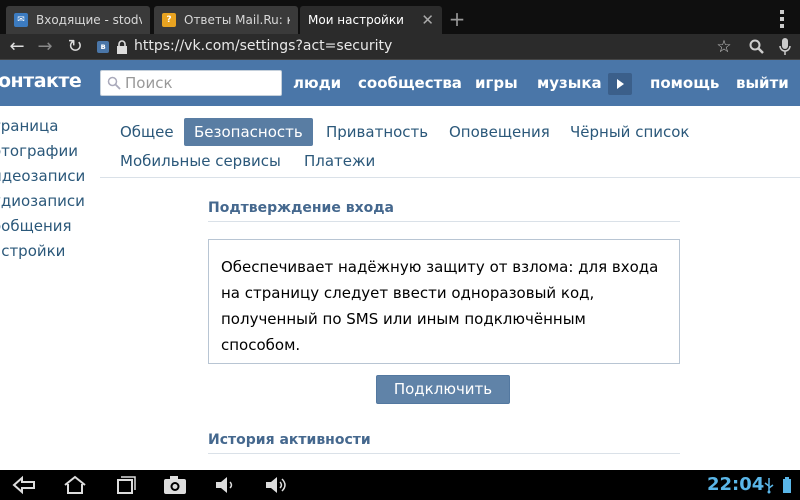 The width and height of the screenshot is (800, 500). I want to click on nav-music: музыка, so click(569, 83).